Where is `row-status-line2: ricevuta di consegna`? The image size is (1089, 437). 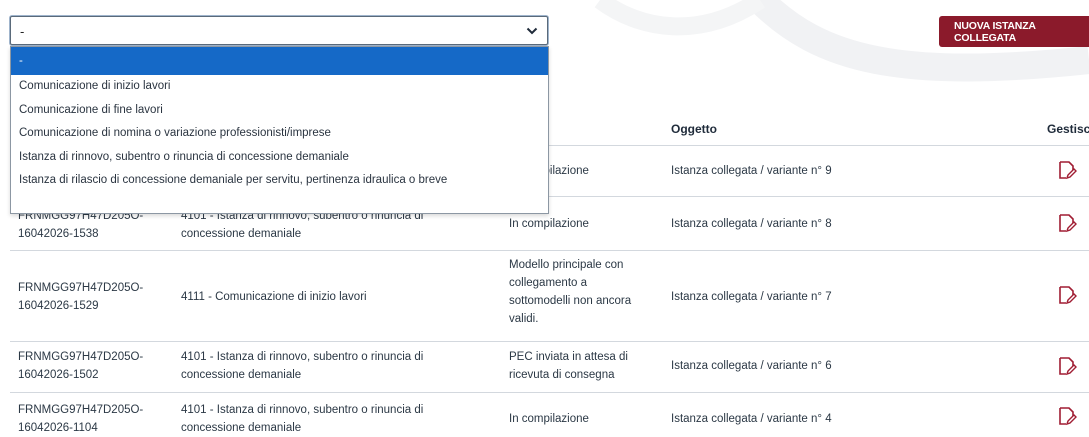 row-status-line2: ricevuta di consegna is located at coordinates (562, 375).